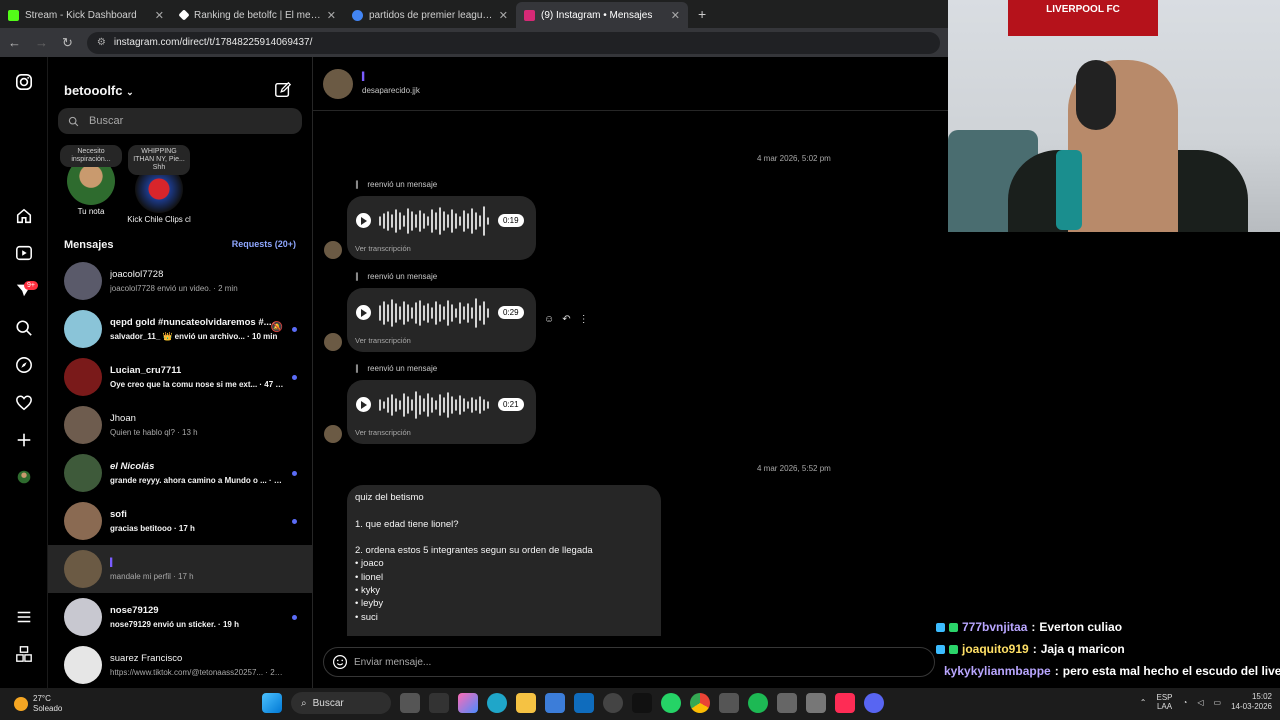 Image resolution: width=1280 pixels, height=720 pixels. I want to click on reload-icon: ↻, so click(67, 43).